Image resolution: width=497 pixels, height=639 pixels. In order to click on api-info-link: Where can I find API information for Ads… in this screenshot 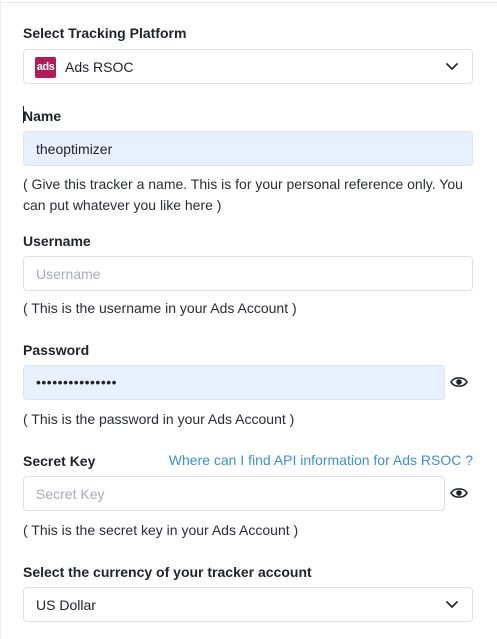, I will do `click(321, 460)`.